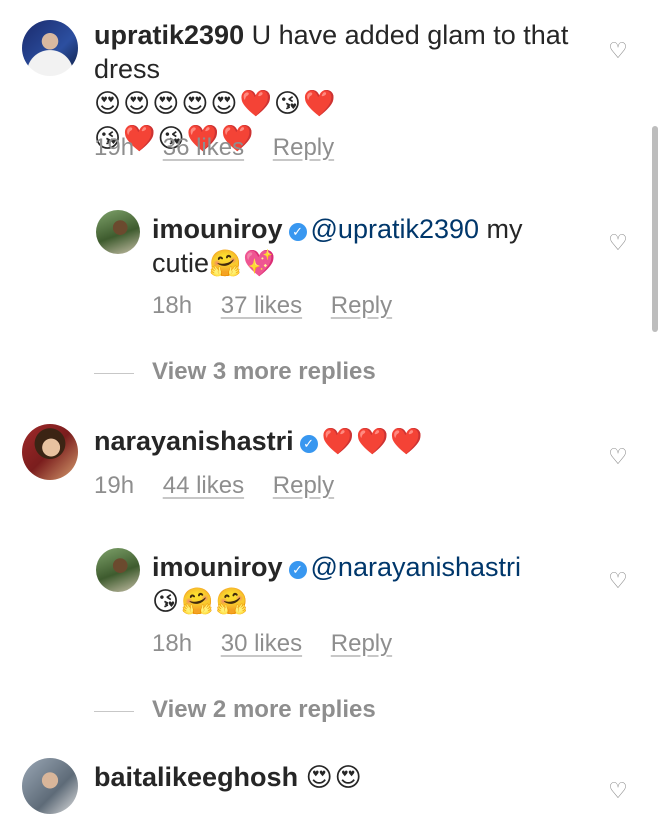 The image size is (664, 814). I want to click on comment-meta: 19h 44 likes Reply, so click(225, 486).